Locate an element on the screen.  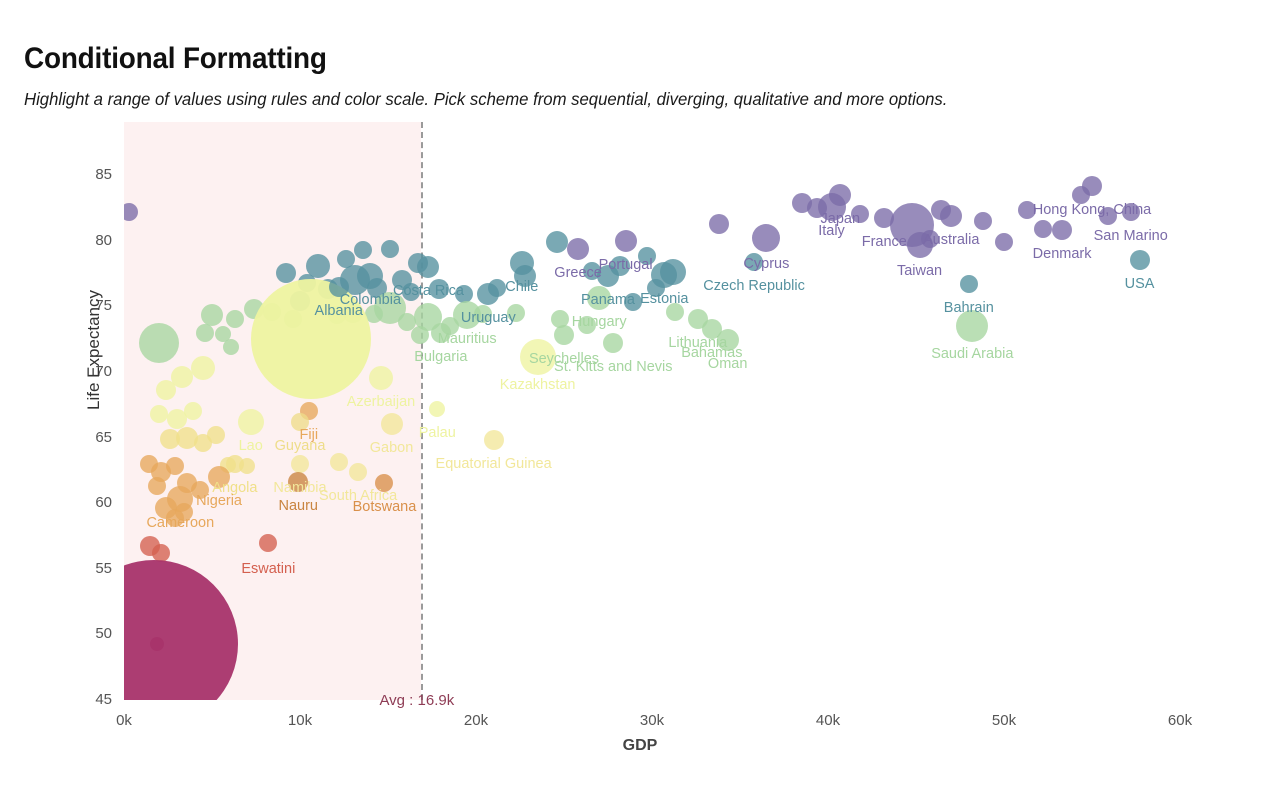
bubble-label: Botswana is located at coordinates (384, 507).